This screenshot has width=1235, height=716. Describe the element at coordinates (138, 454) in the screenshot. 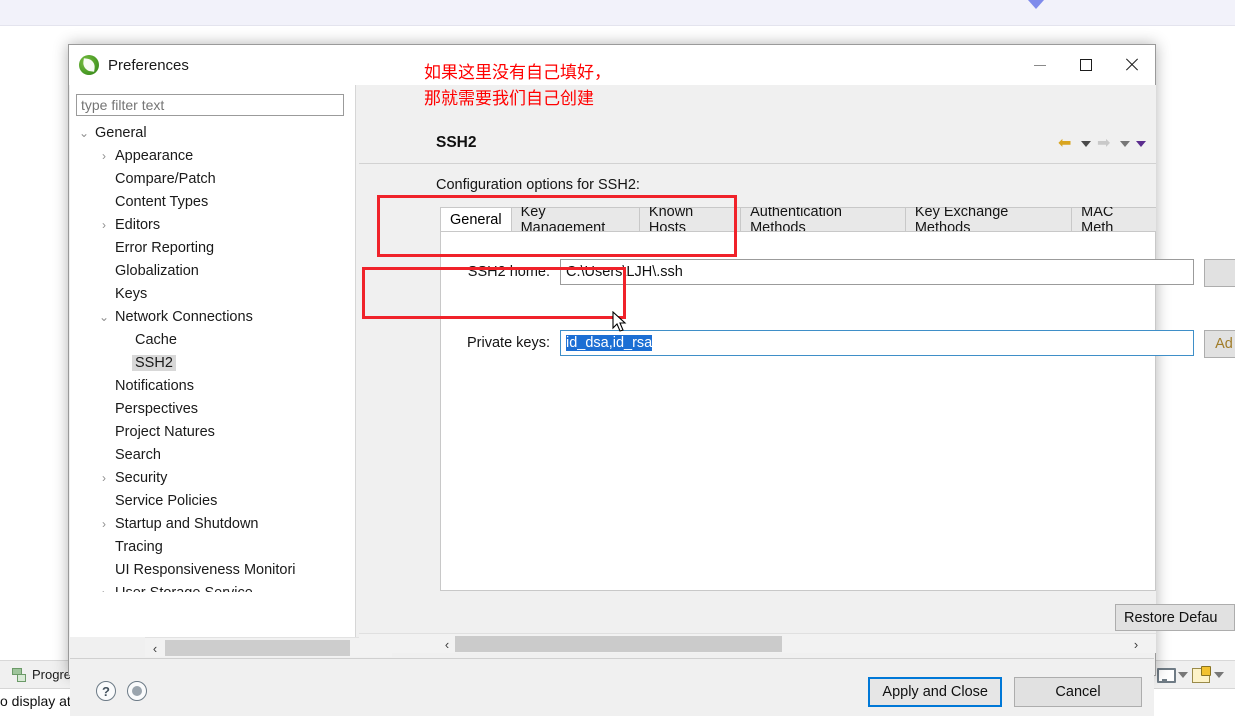

I see `tree-item-label: Search` at that location.